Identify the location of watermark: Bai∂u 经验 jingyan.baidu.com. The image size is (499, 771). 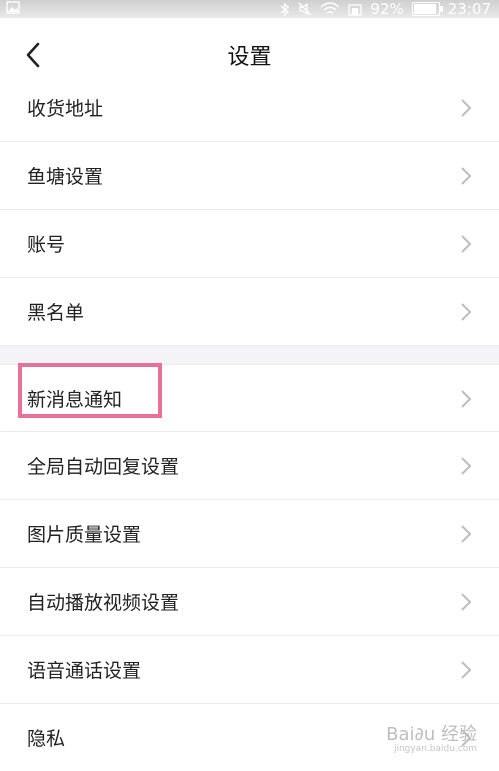
(431, 737).